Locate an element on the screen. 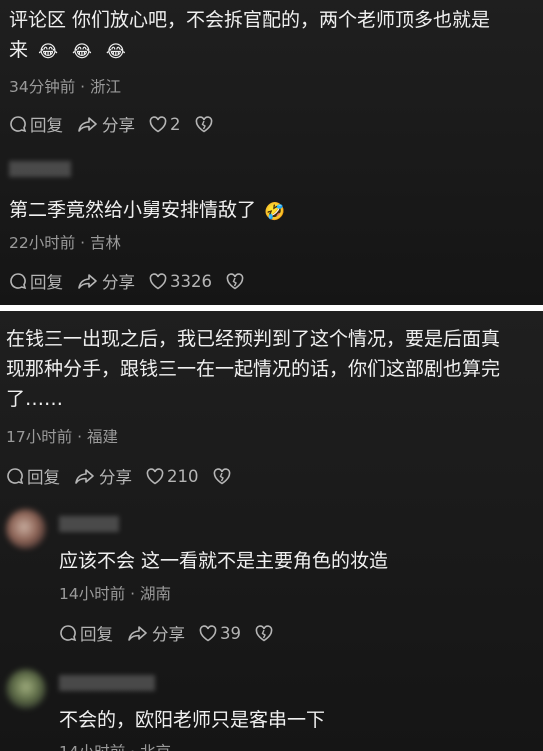  rofl-emoji-icon: 🤣 is located at coordinates (275, 212).